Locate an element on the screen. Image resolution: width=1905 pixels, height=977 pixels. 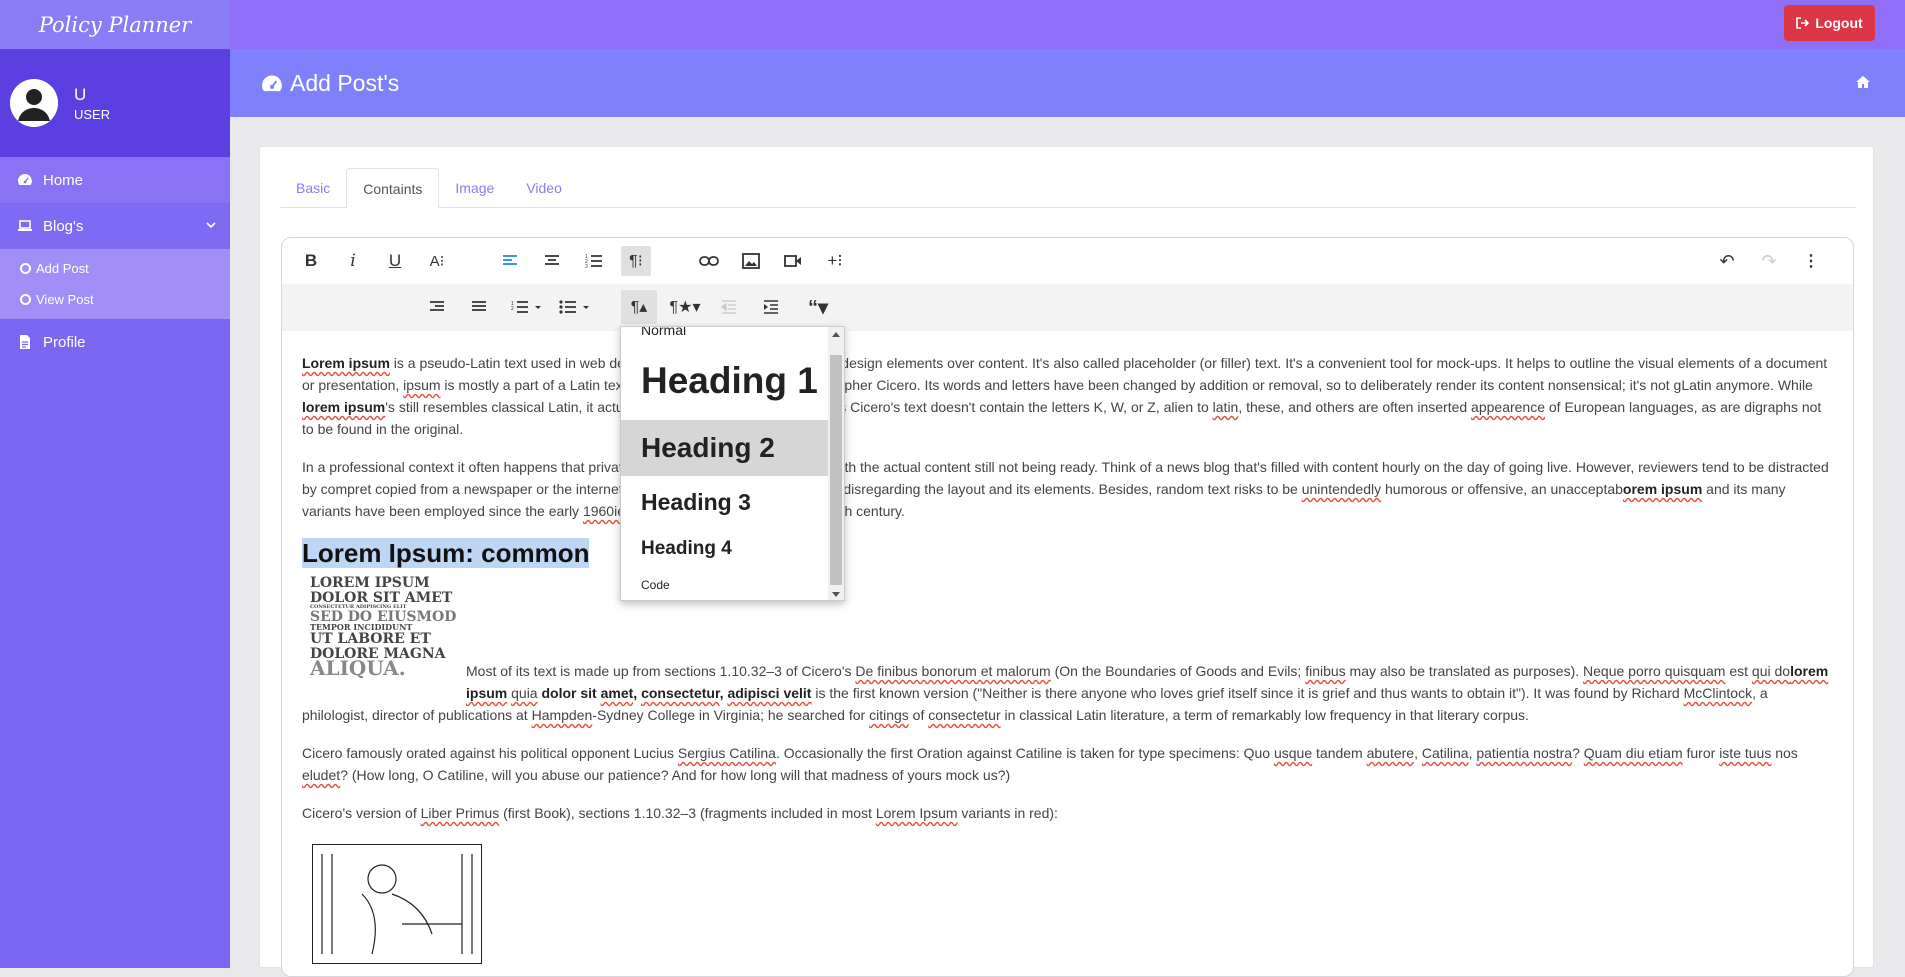
text-run: Sergius Catilina is located at coordinates (726, 753).